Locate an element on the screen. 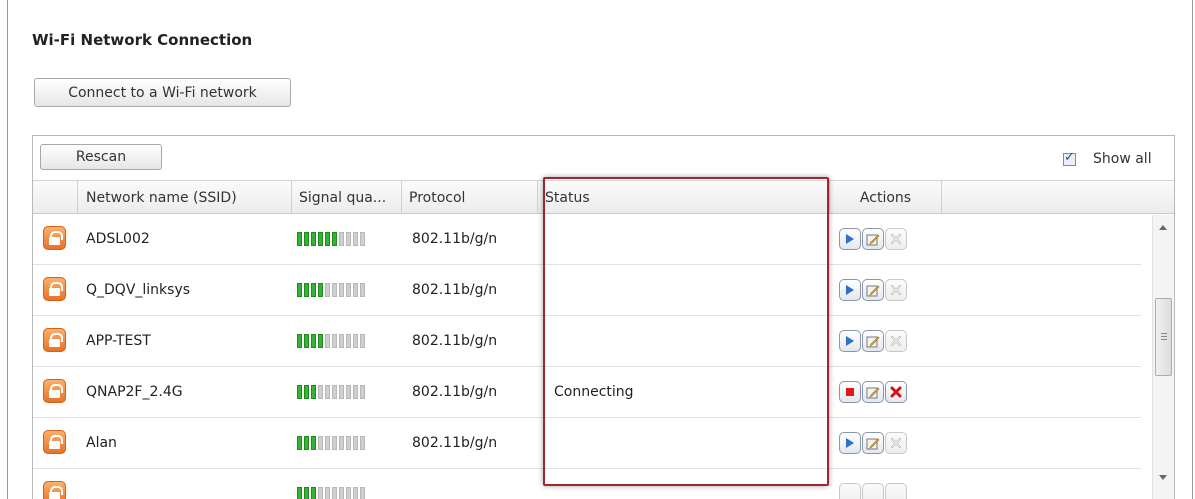 The height and width of the screenshot is (499, 1195). table-row: ADSL002 802.11b/g/n is located at coordinates (587, 239).